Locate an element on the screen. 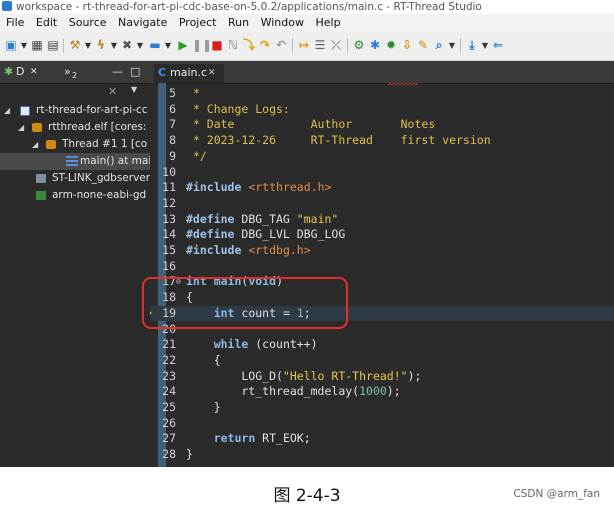 The image size is (614, 509). build-icon: ⚒ is located at coordinates (75, 45).